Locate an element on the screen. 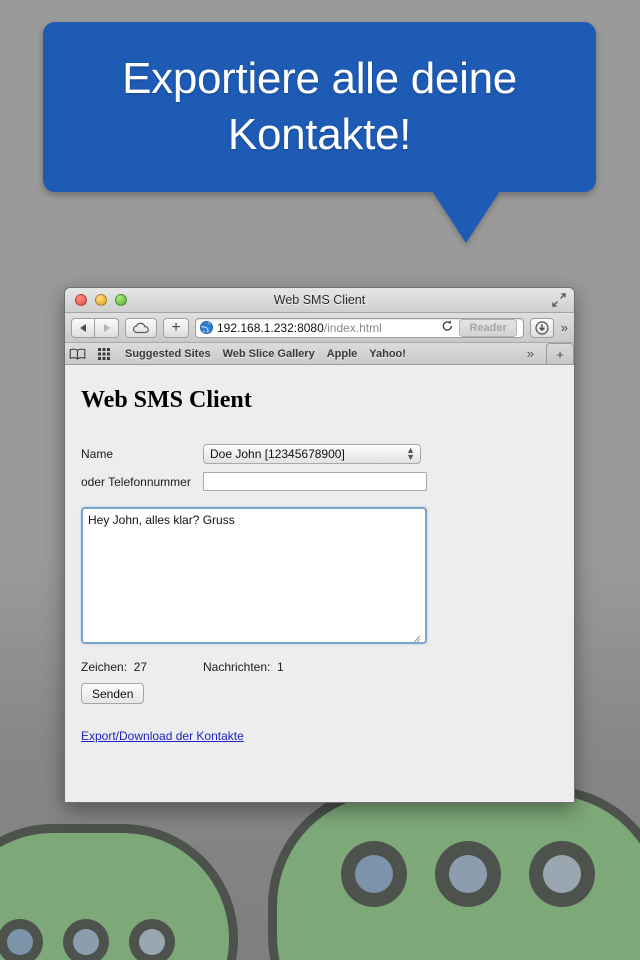 The width and height of the screenshot is (640, 960). message-textarea: Hey John, alles klar? Gruss is located at coordinates (254, 575).